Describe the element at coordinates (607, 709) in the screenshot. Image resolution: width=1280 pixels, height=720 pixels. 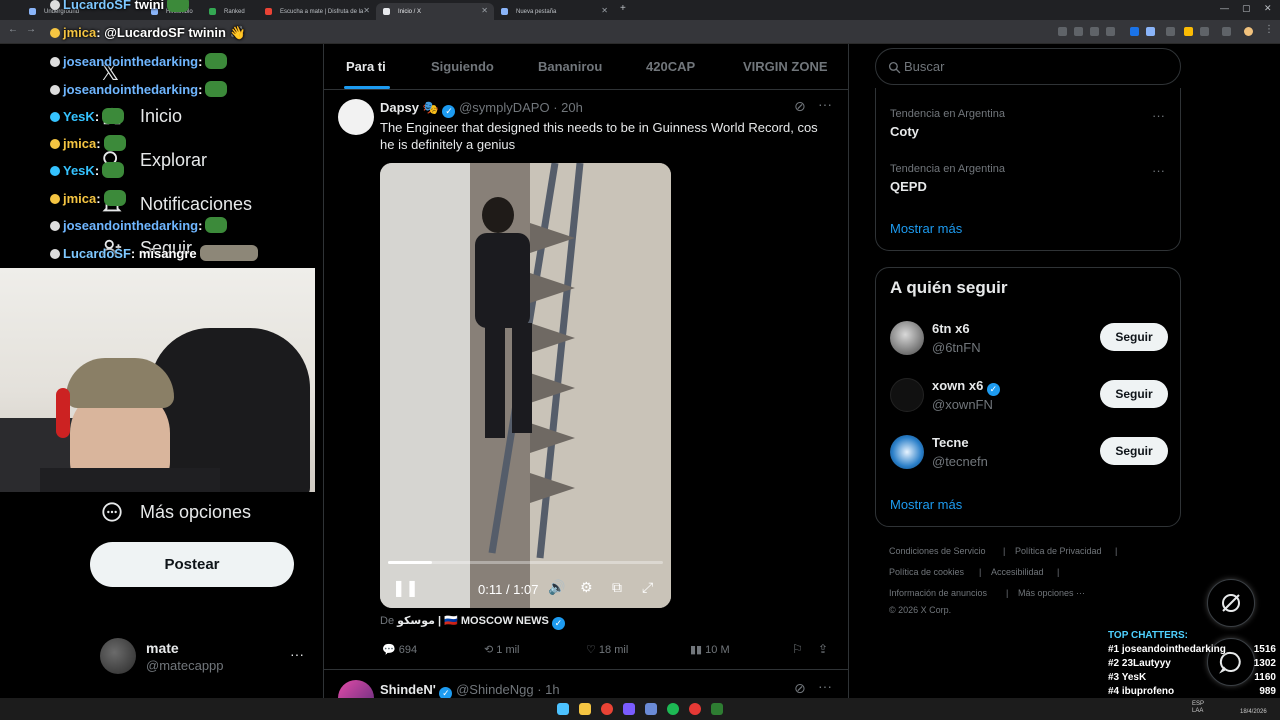
I see `chrome-icon` at that location.